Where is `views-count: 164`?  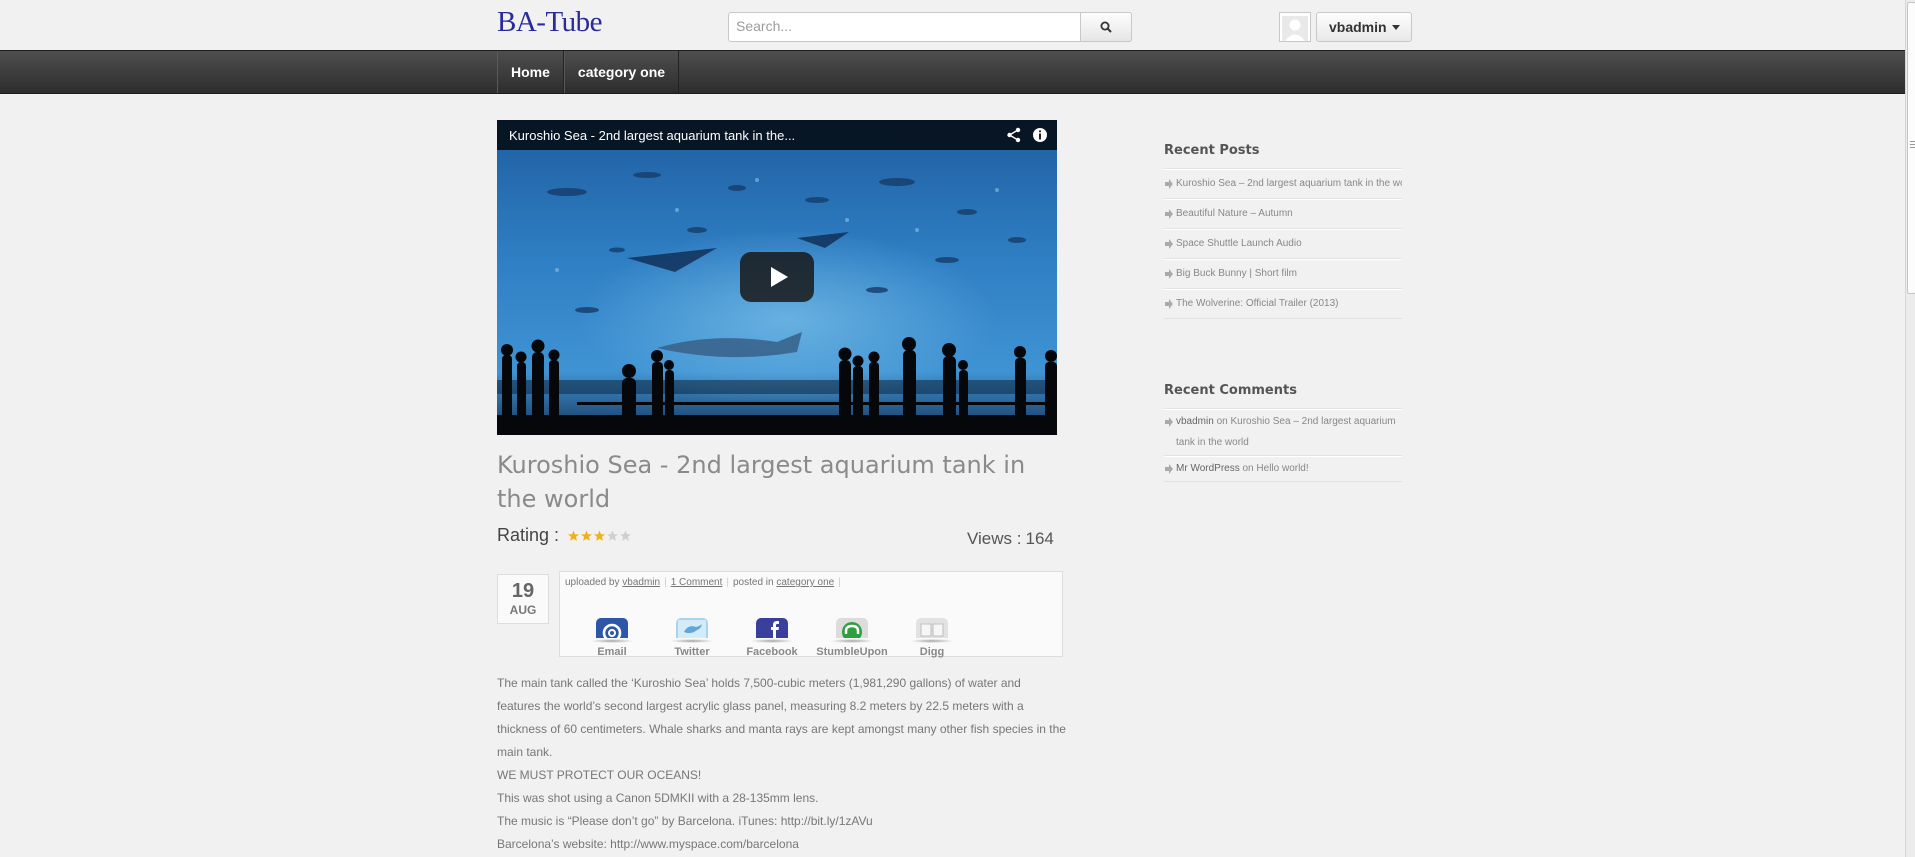 views-count: 164 is located at coordinates (1039, 538).